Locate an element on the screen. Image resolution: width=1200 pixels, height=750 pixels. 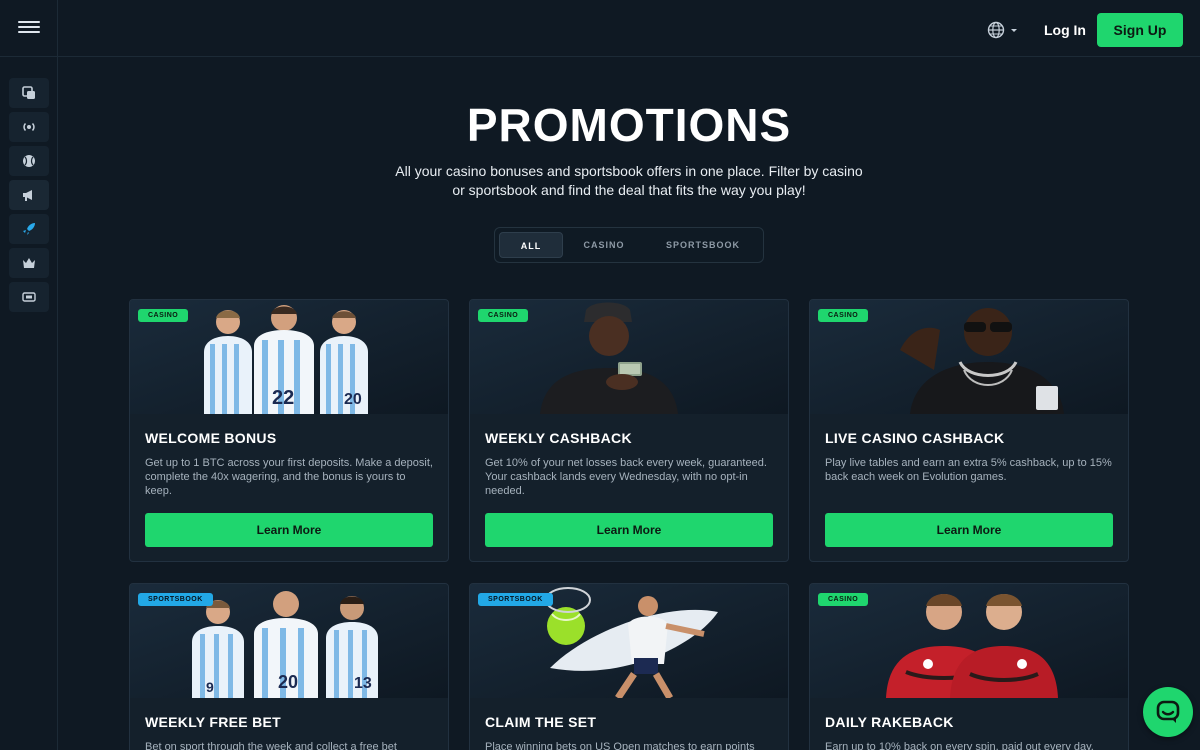
svg-text: 22 is located at coordinates (283, 398).